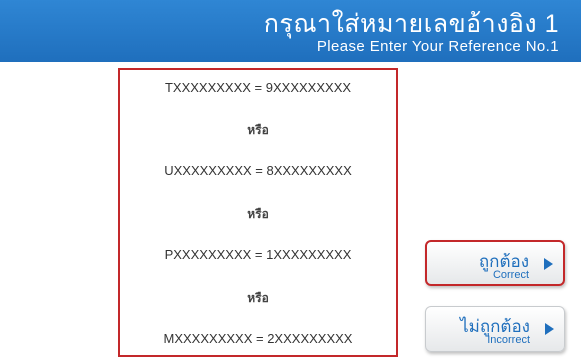 Image resolution: width=581 pixels, height=360 pixels. What do you see at coordinates (258, 87) in the screenshot?
I see `reference-format-line: TXXXXXXXXX = 9XXXXXXXXX` at bounding box center [258, 87].